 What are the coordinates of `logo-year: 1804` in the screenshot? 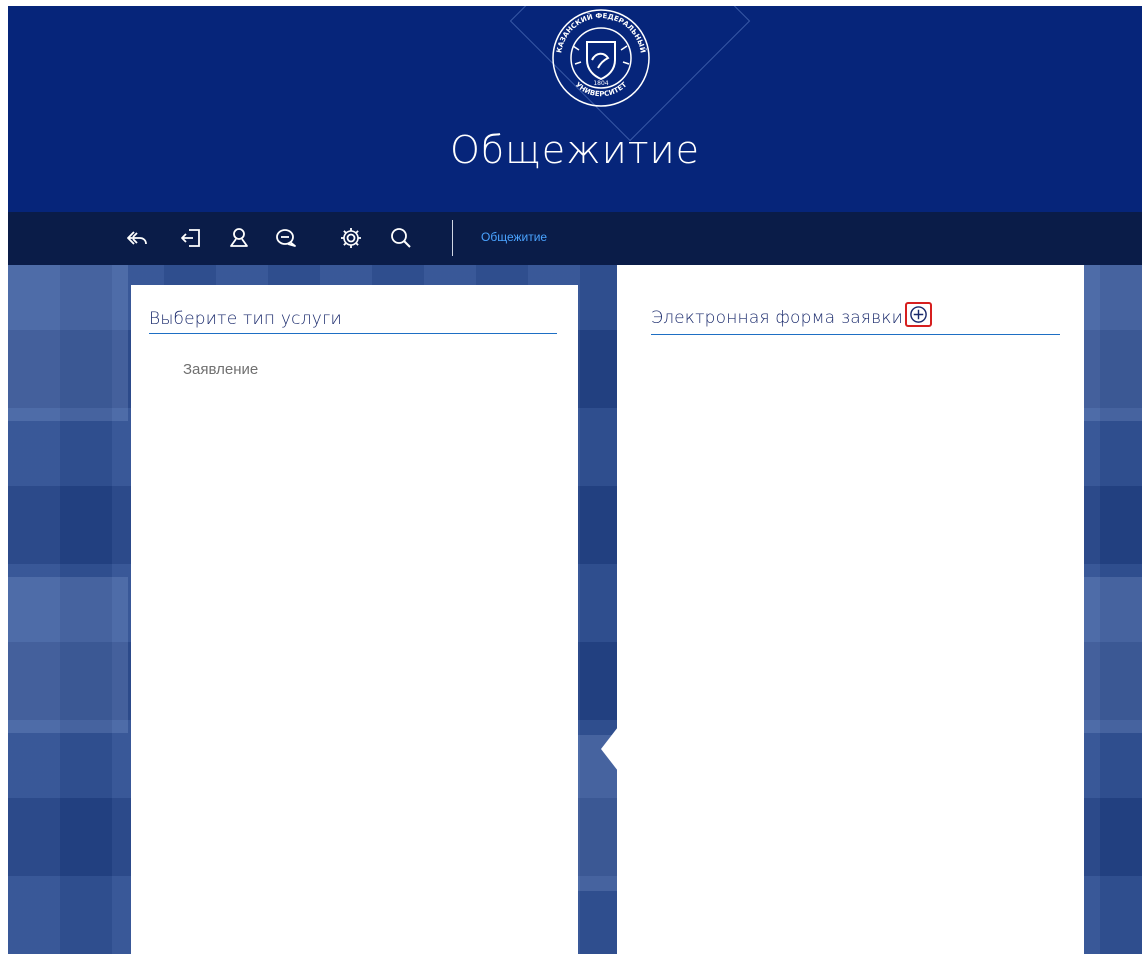 It's located at (600, 83).